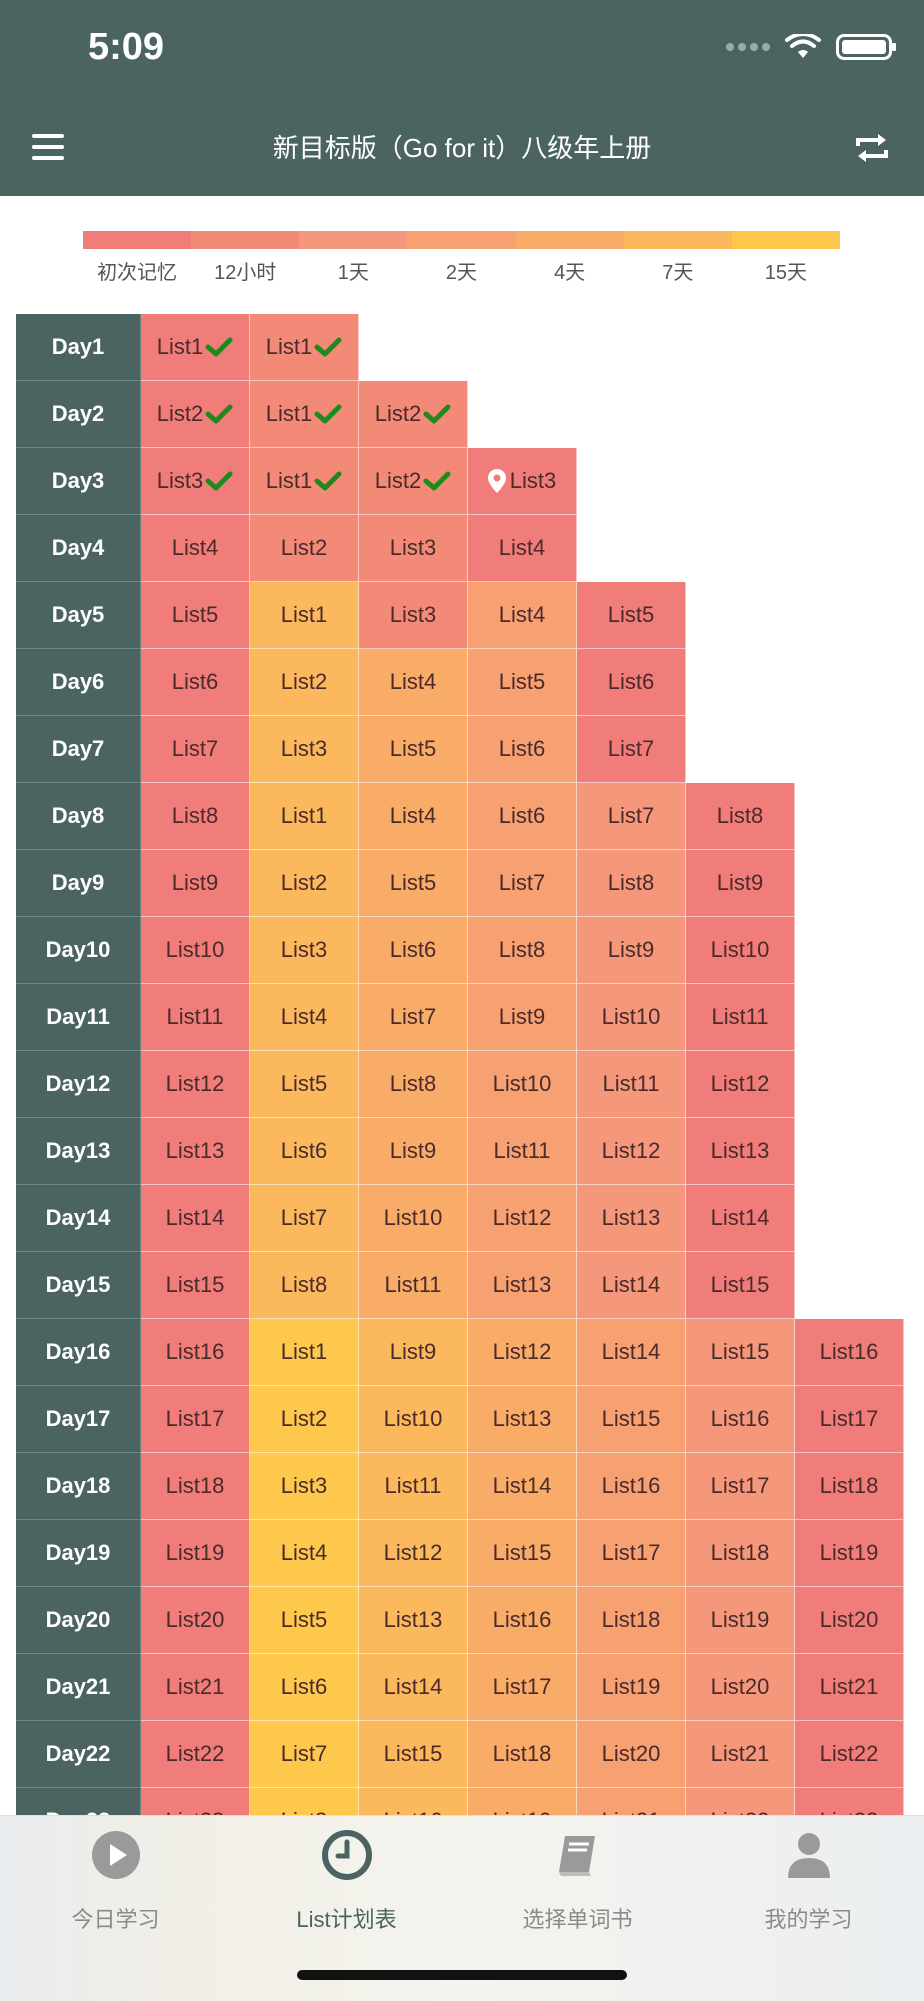 The image size is (924, 2001). I want to click on hamburger-menu-icon, so click(48, 147).